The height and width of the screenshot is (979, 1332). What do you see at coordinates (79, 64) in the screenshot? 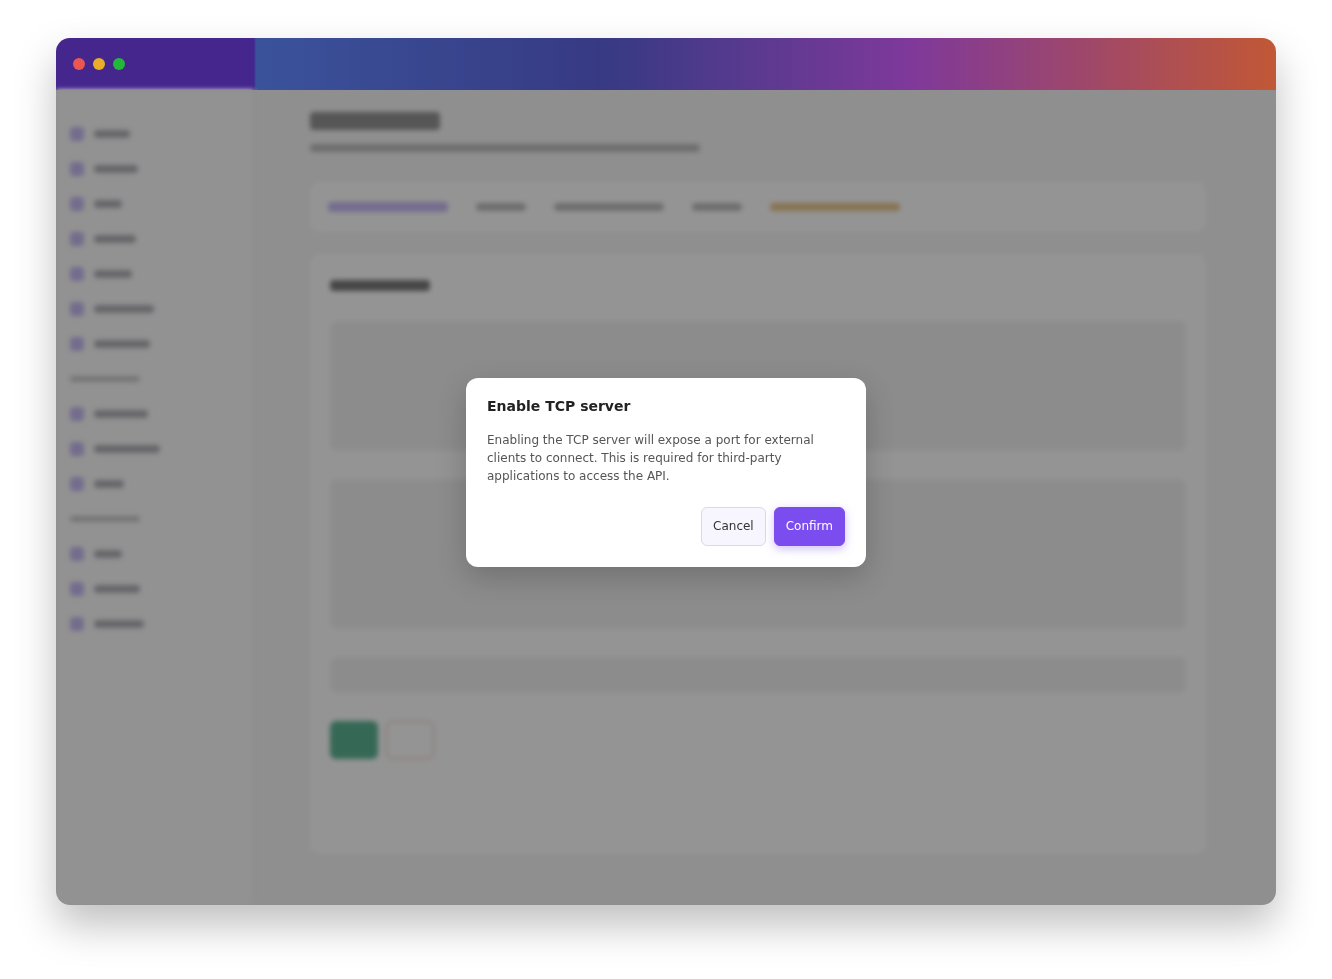
I see `close-window-icon` at bounding box center [79, 64].